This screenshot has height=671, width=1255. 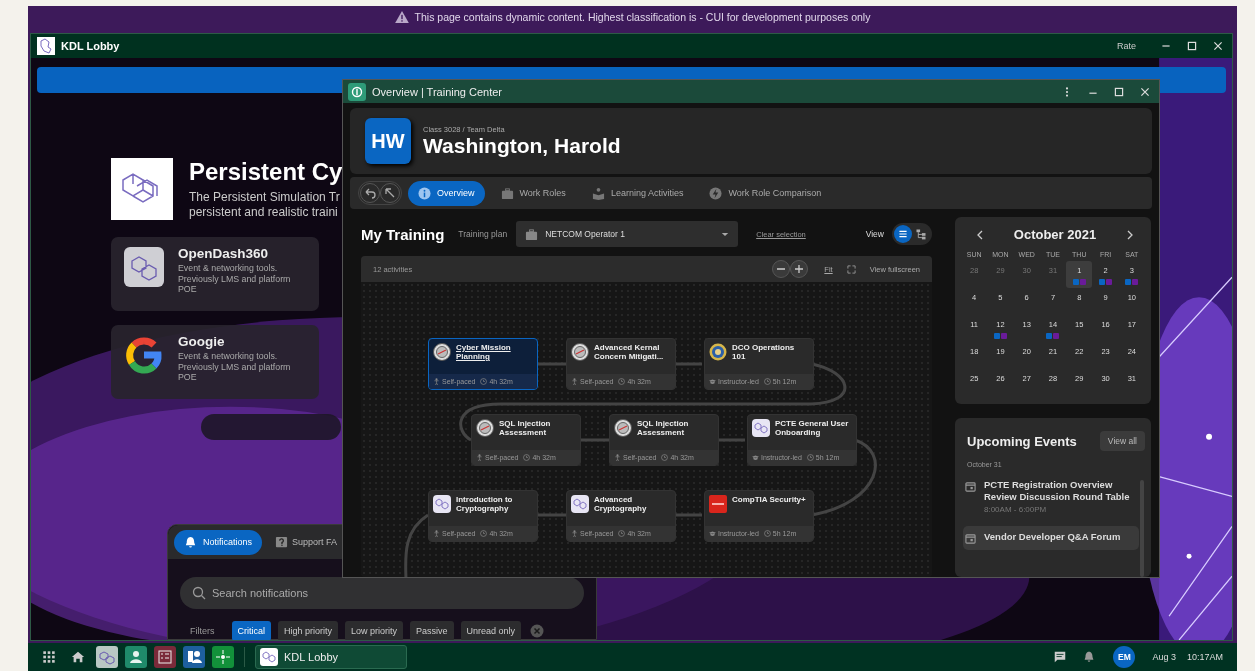 I want to click on badge-icon, so click(x=718, y=352).